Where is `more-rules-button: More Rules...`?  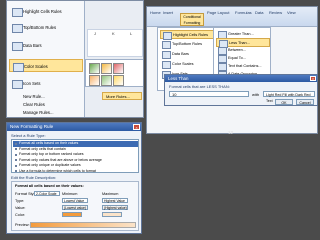
more-rules-button: More Rules... is located at coordinates (122, 96).